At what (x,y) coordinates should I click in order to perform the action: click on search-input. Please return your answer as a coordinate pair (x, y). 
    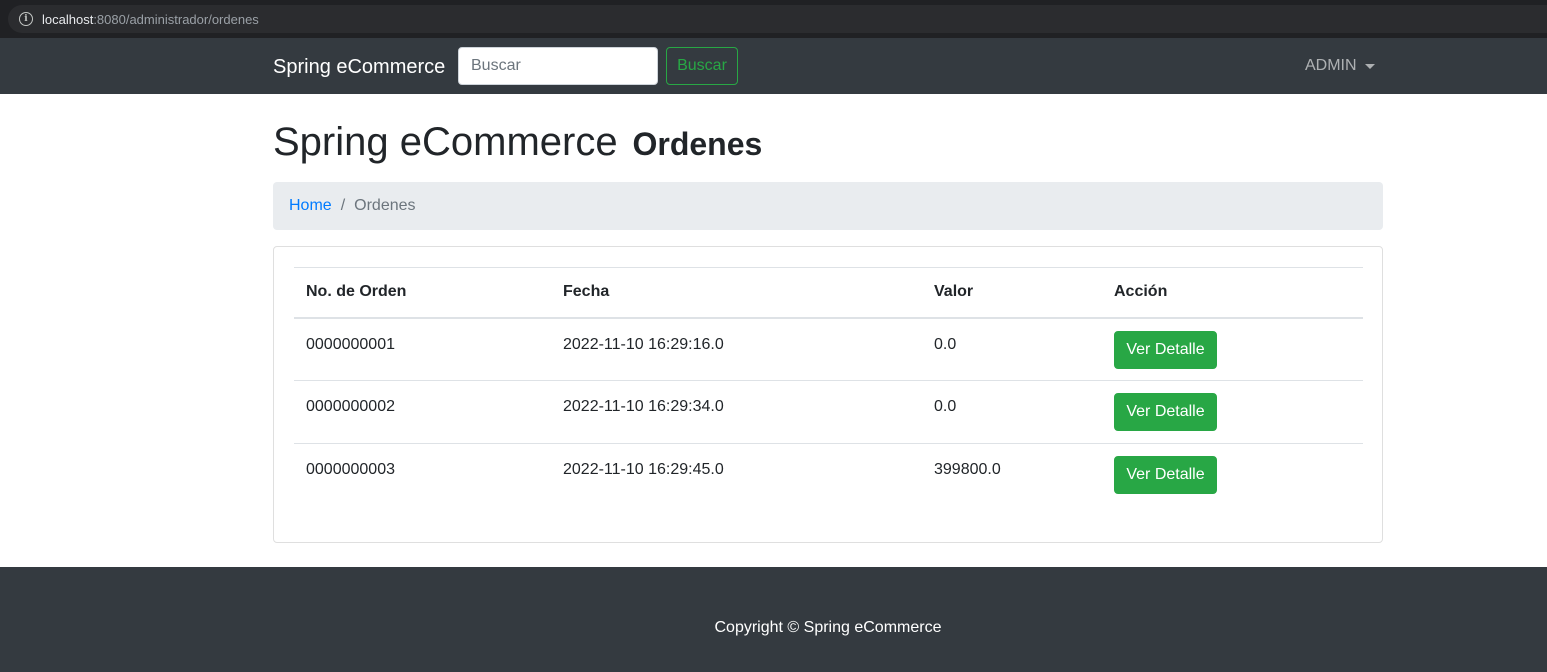
    Looking at the image, I should click on (558, 66).